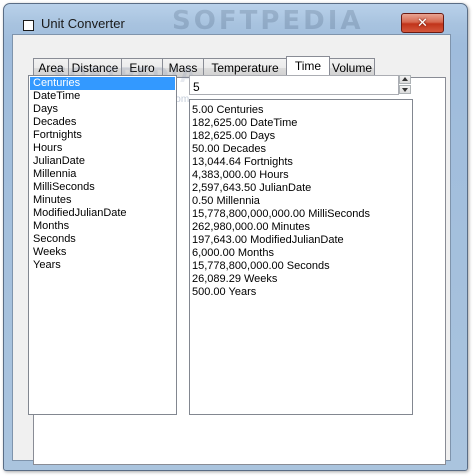 The image size is (473, 476). I want to click on unit-list-item: Hours, so click(102, 148).